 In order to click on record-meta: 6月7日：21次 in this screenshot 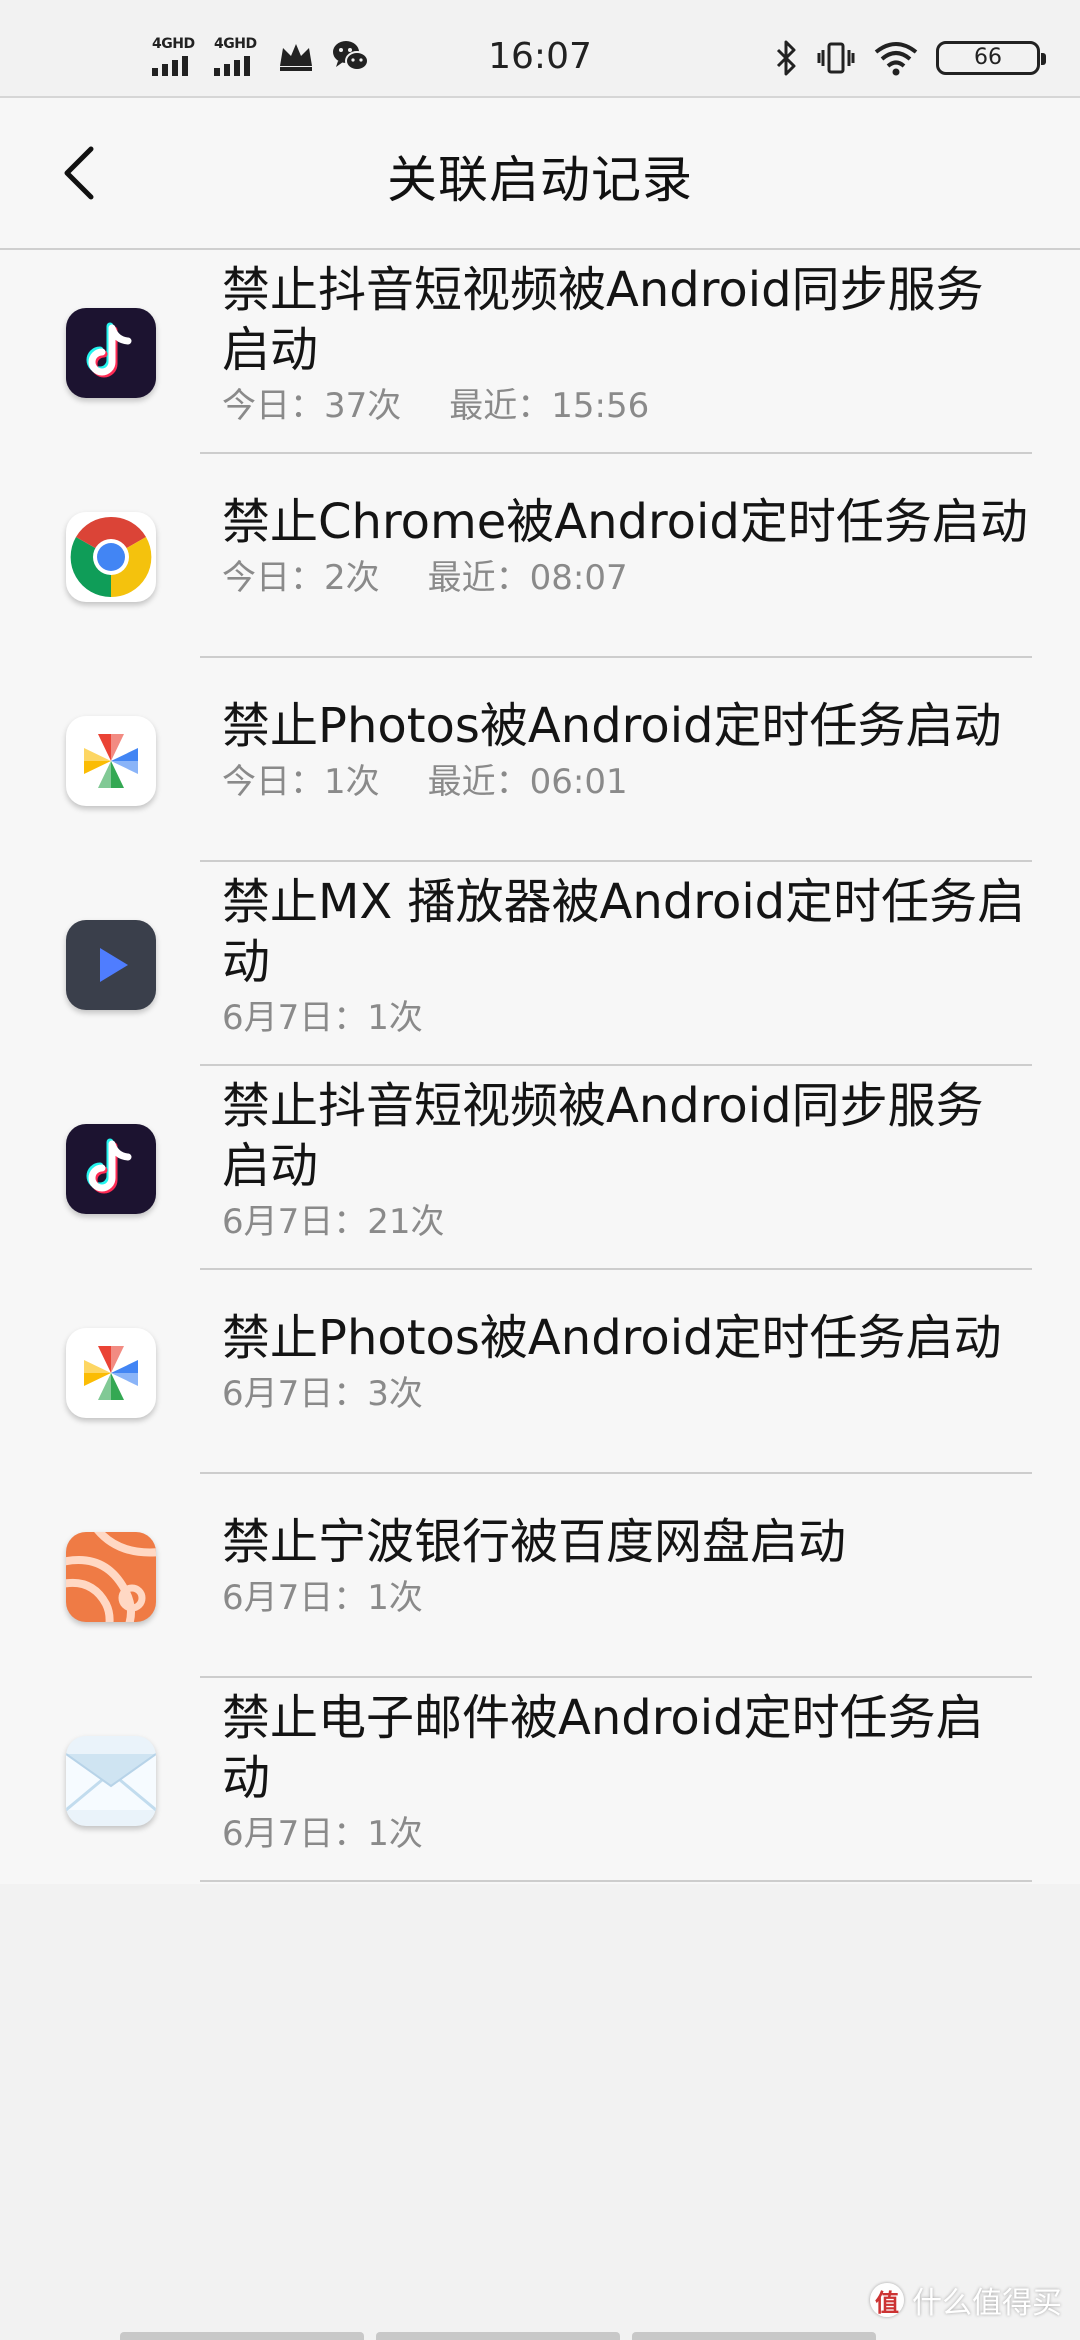, I will do `click(626, 1222)`.